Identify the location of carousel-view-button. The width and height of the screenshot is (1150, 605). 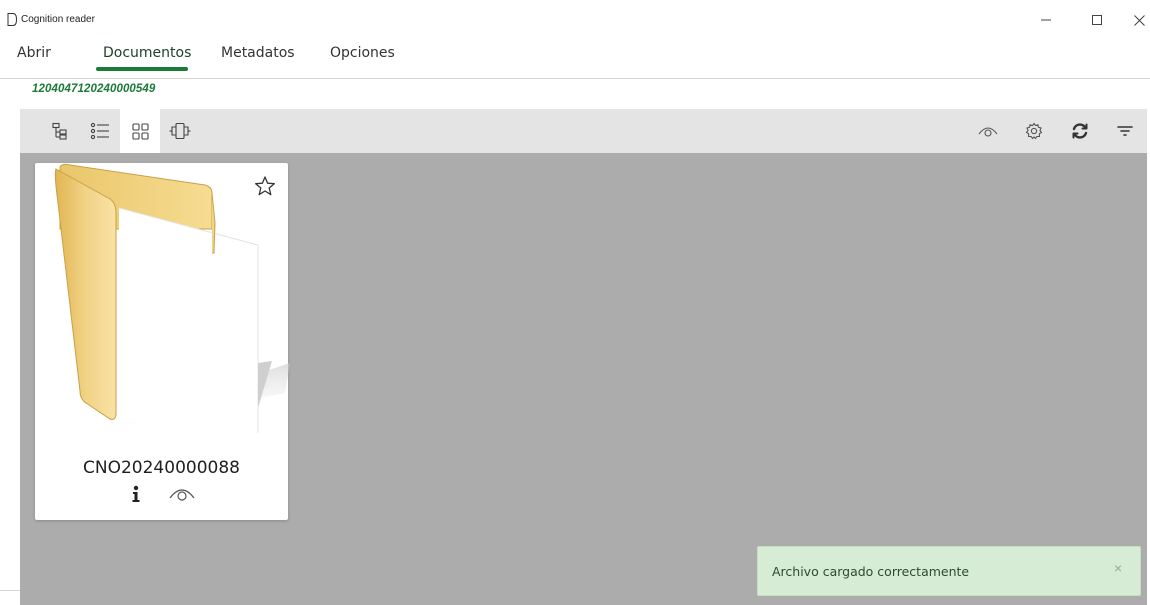
(180, 131).